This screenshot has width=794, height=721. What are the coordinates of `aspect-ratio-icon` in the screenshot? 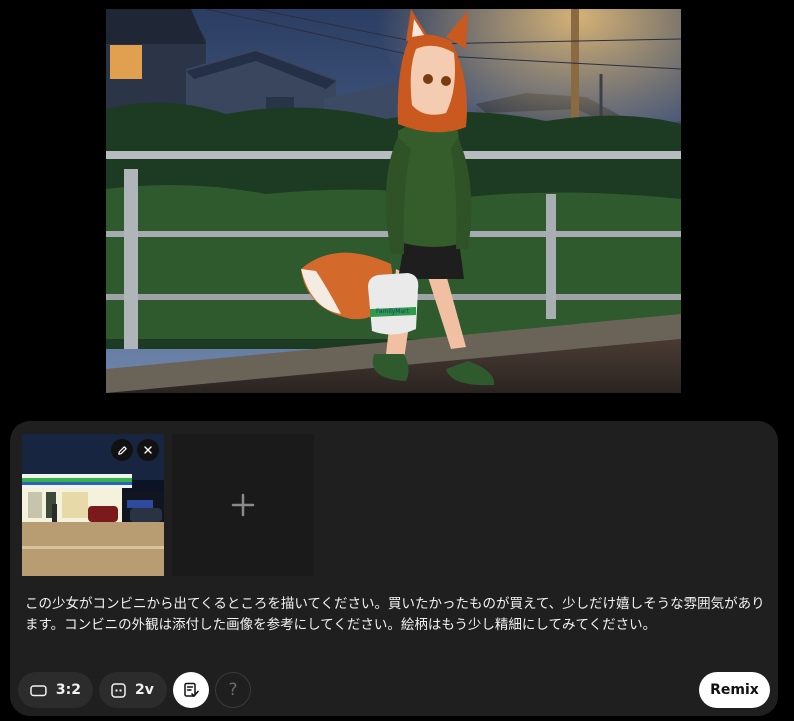 It's located at (38, 690).